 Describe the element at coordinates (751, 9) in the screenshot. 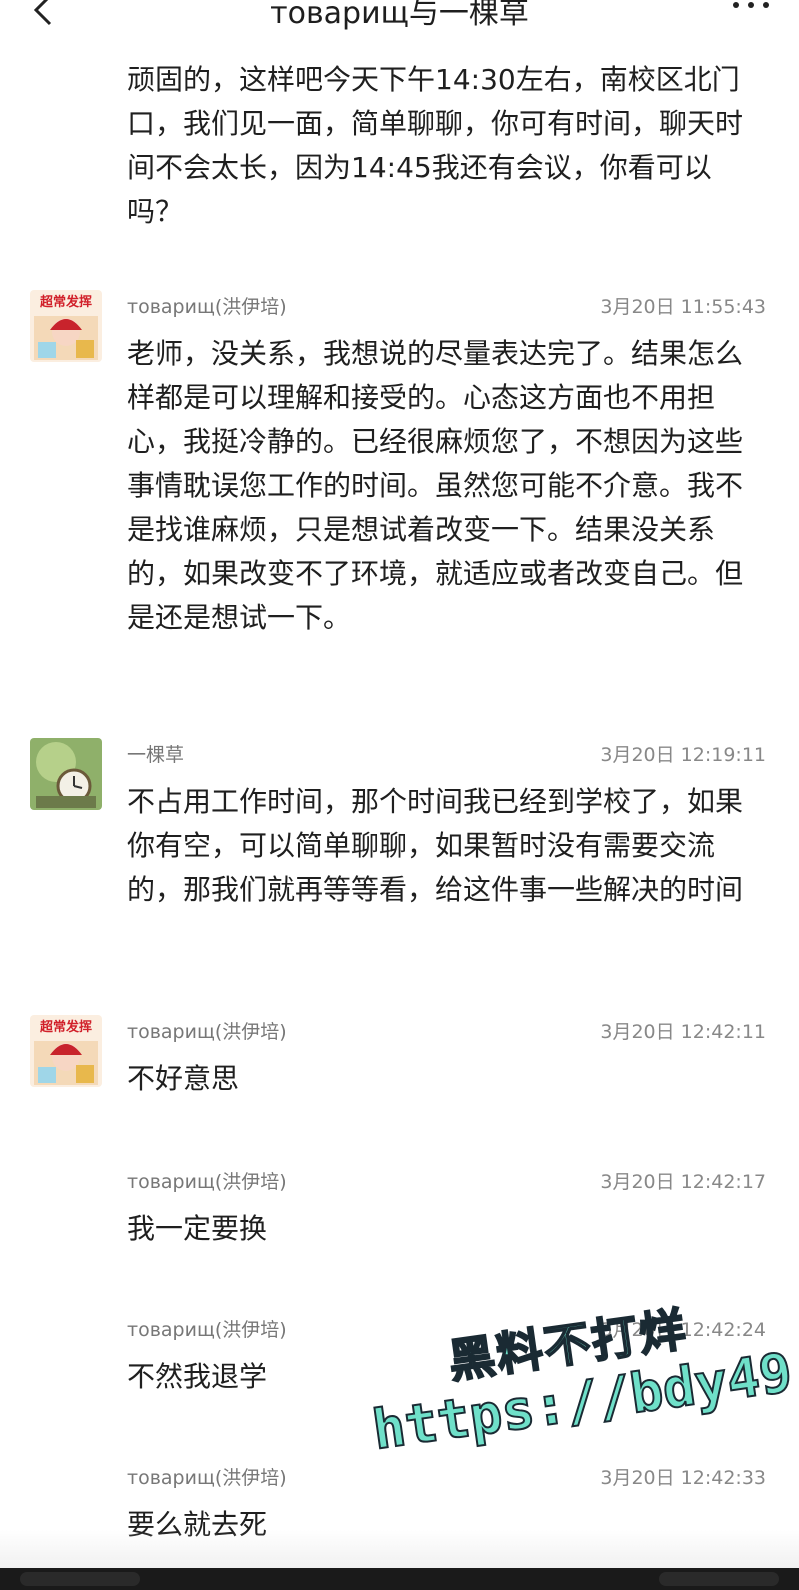

I see `more-dots-icon` at that location.